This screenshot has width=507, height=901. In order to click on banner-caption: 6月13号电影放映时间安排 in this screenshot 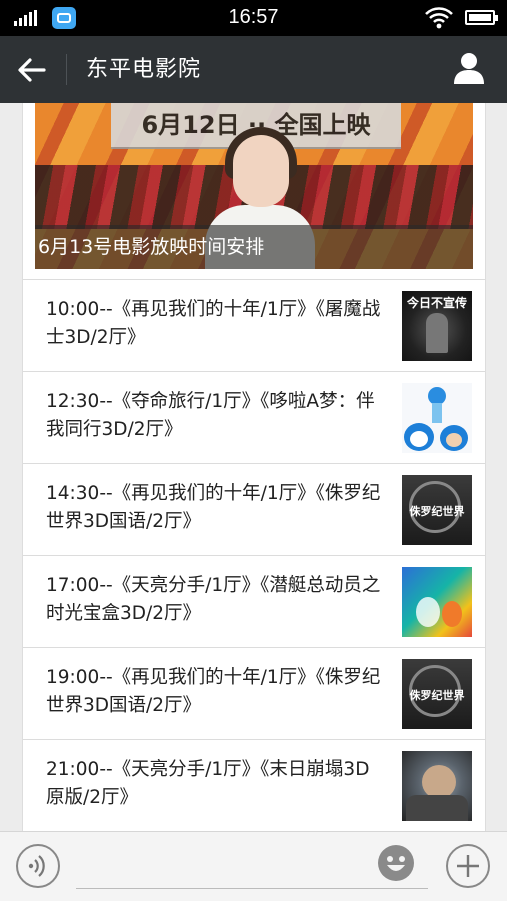, I will do `click(254, 247)`.